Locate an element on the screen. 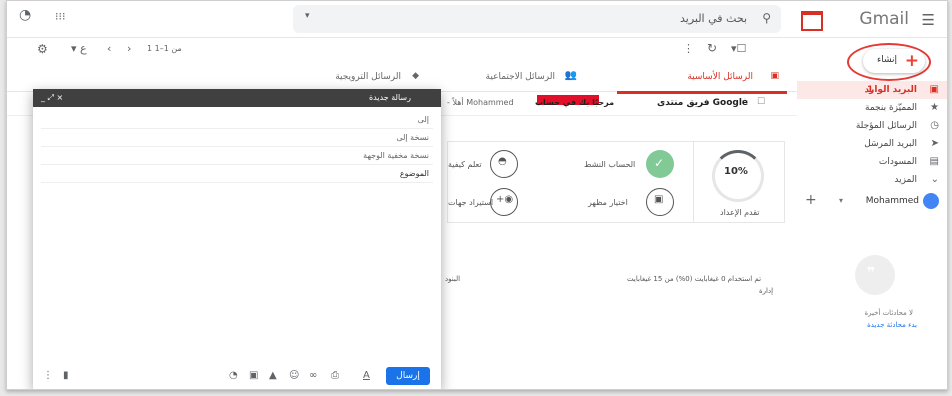 The height and width of the screenshot is (396, 952). star-icon: ★ is located at coordinates (934, 107).